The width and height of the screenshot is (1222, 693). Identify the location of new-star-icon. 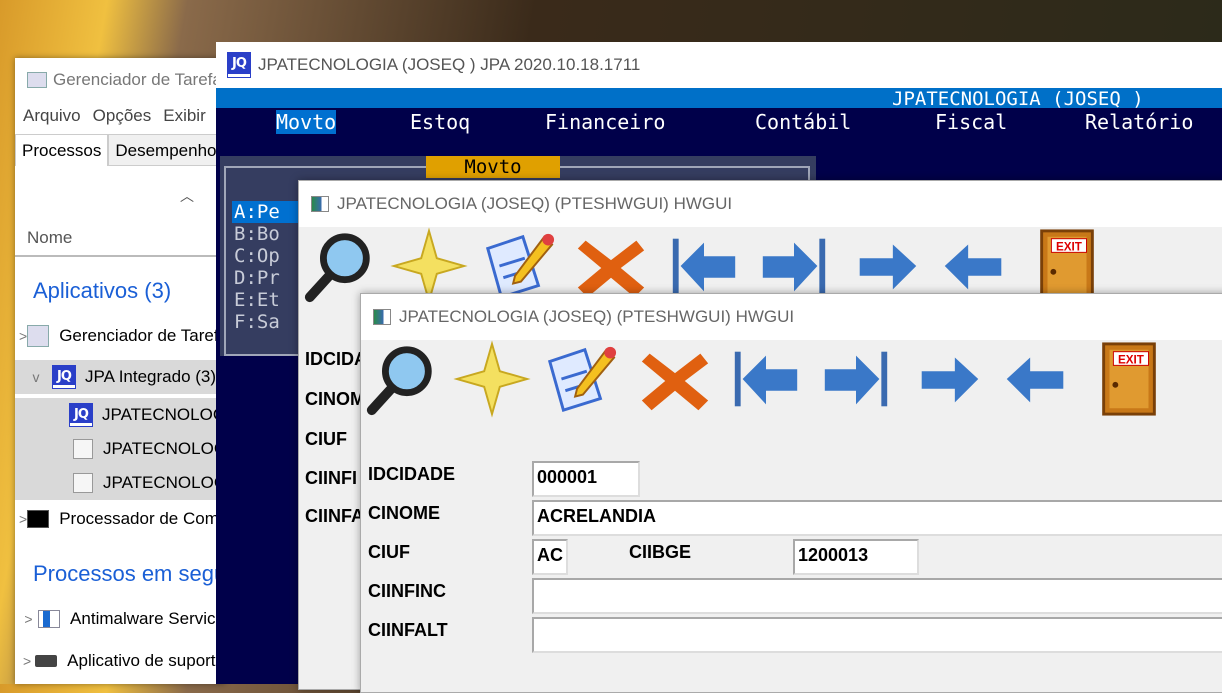
(492, 379).